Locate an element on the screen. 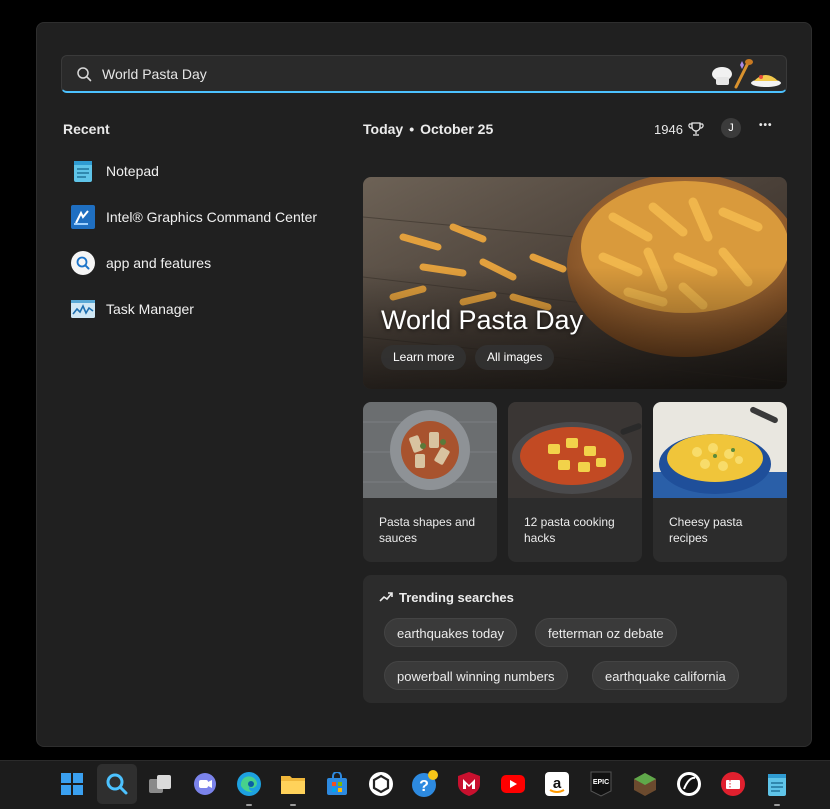  today-label: Today is located at coordinates (383, 129).